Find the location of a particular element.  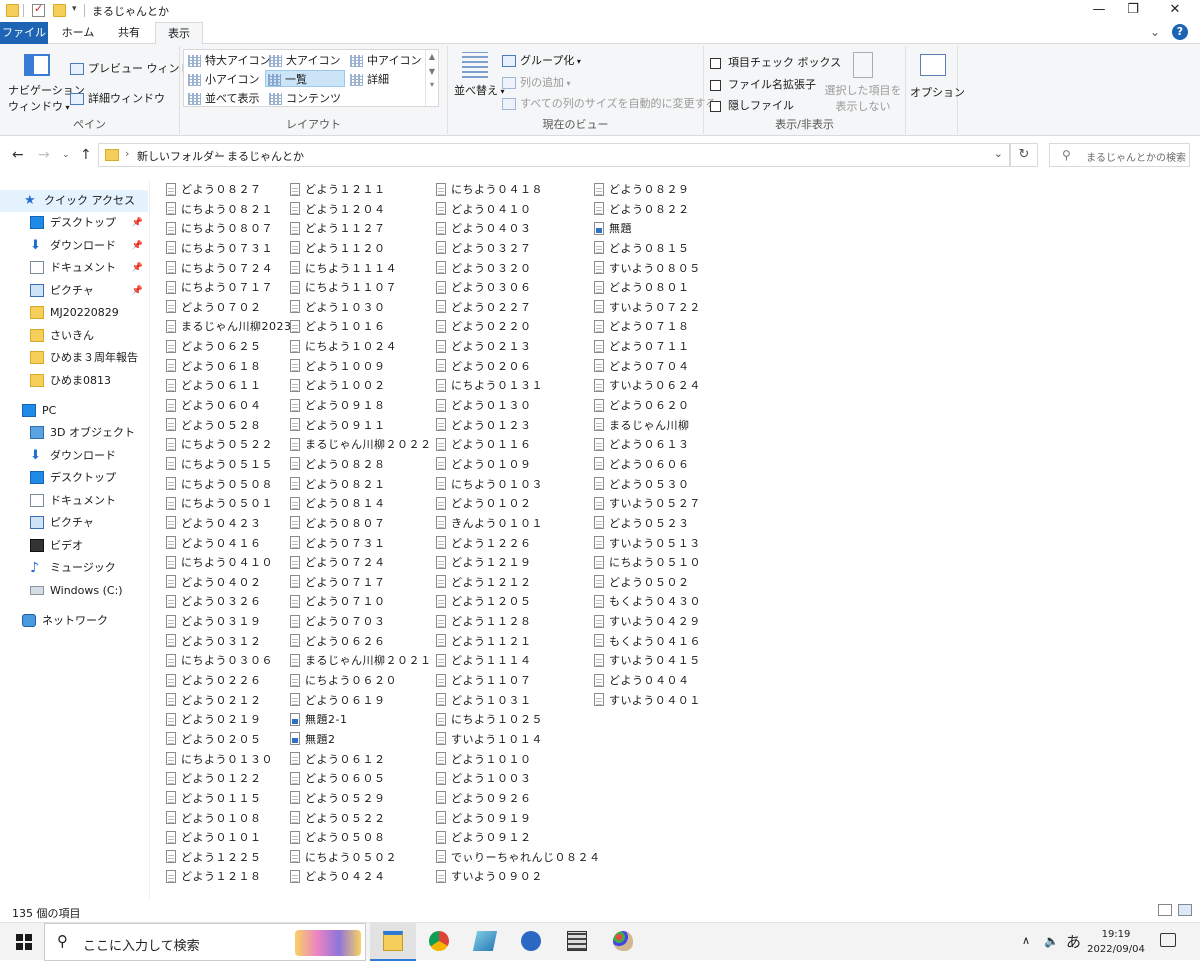

ime-indicator: あ is located at coordinates (1073, 941).